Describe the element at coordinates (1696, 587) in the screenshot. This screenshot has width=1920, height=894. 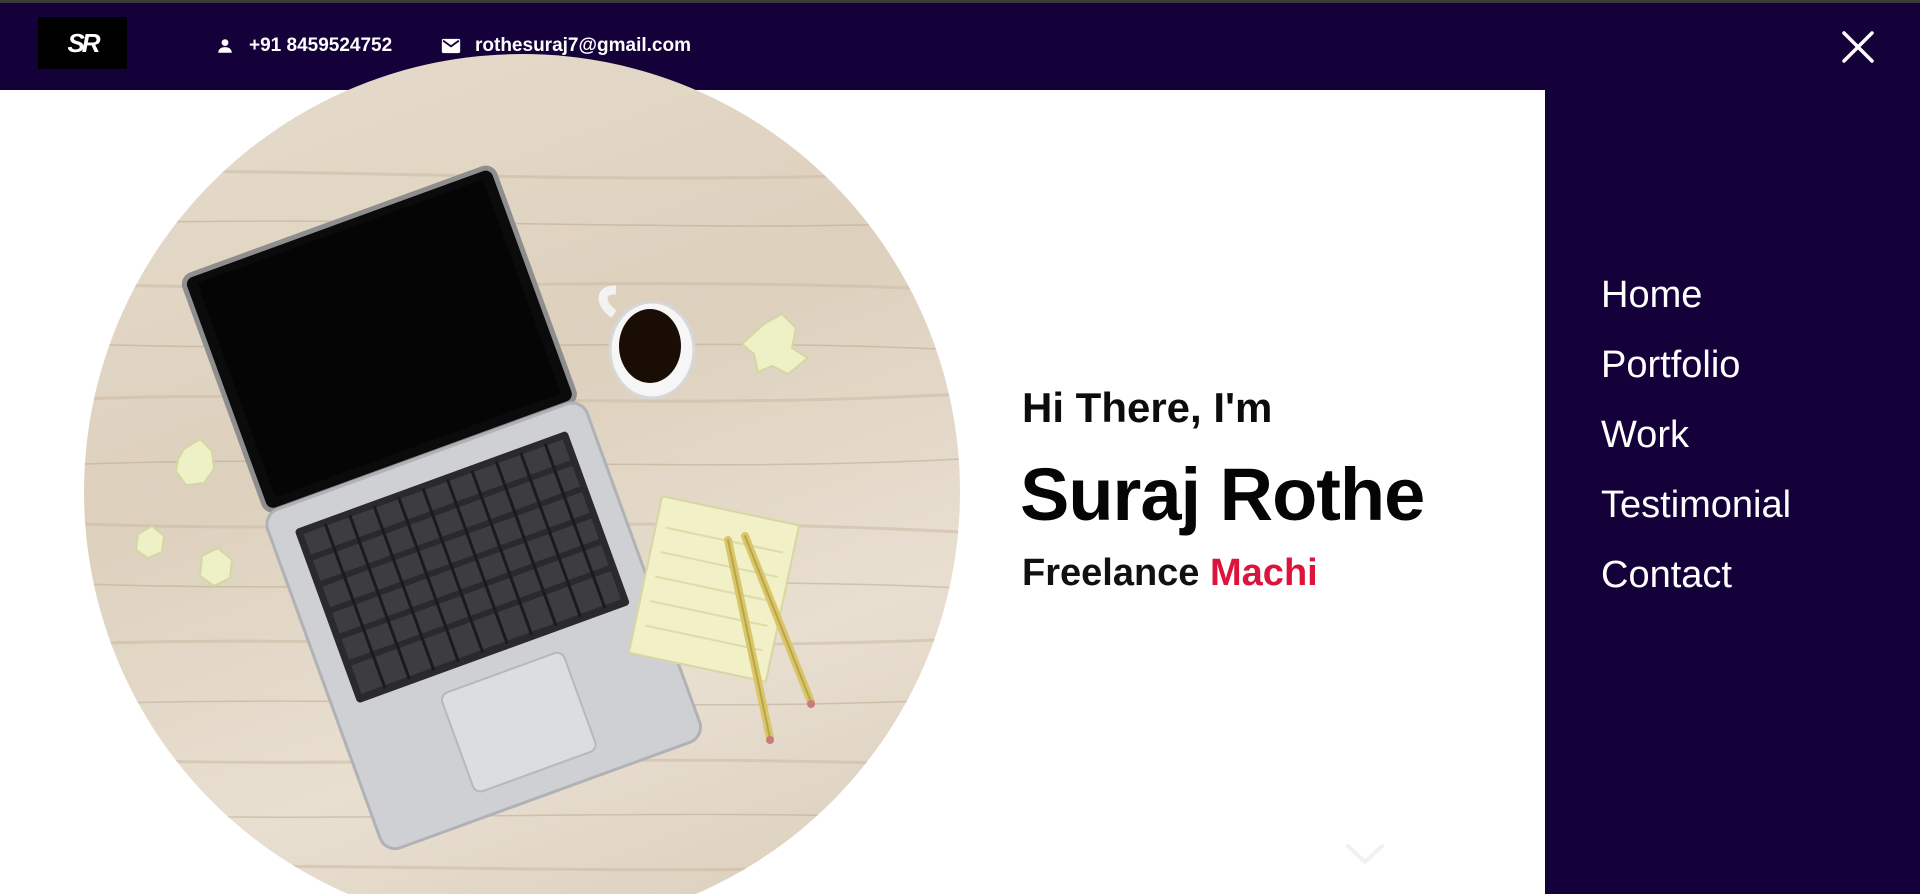
I see `menu-item-contact: Contact` at that location.